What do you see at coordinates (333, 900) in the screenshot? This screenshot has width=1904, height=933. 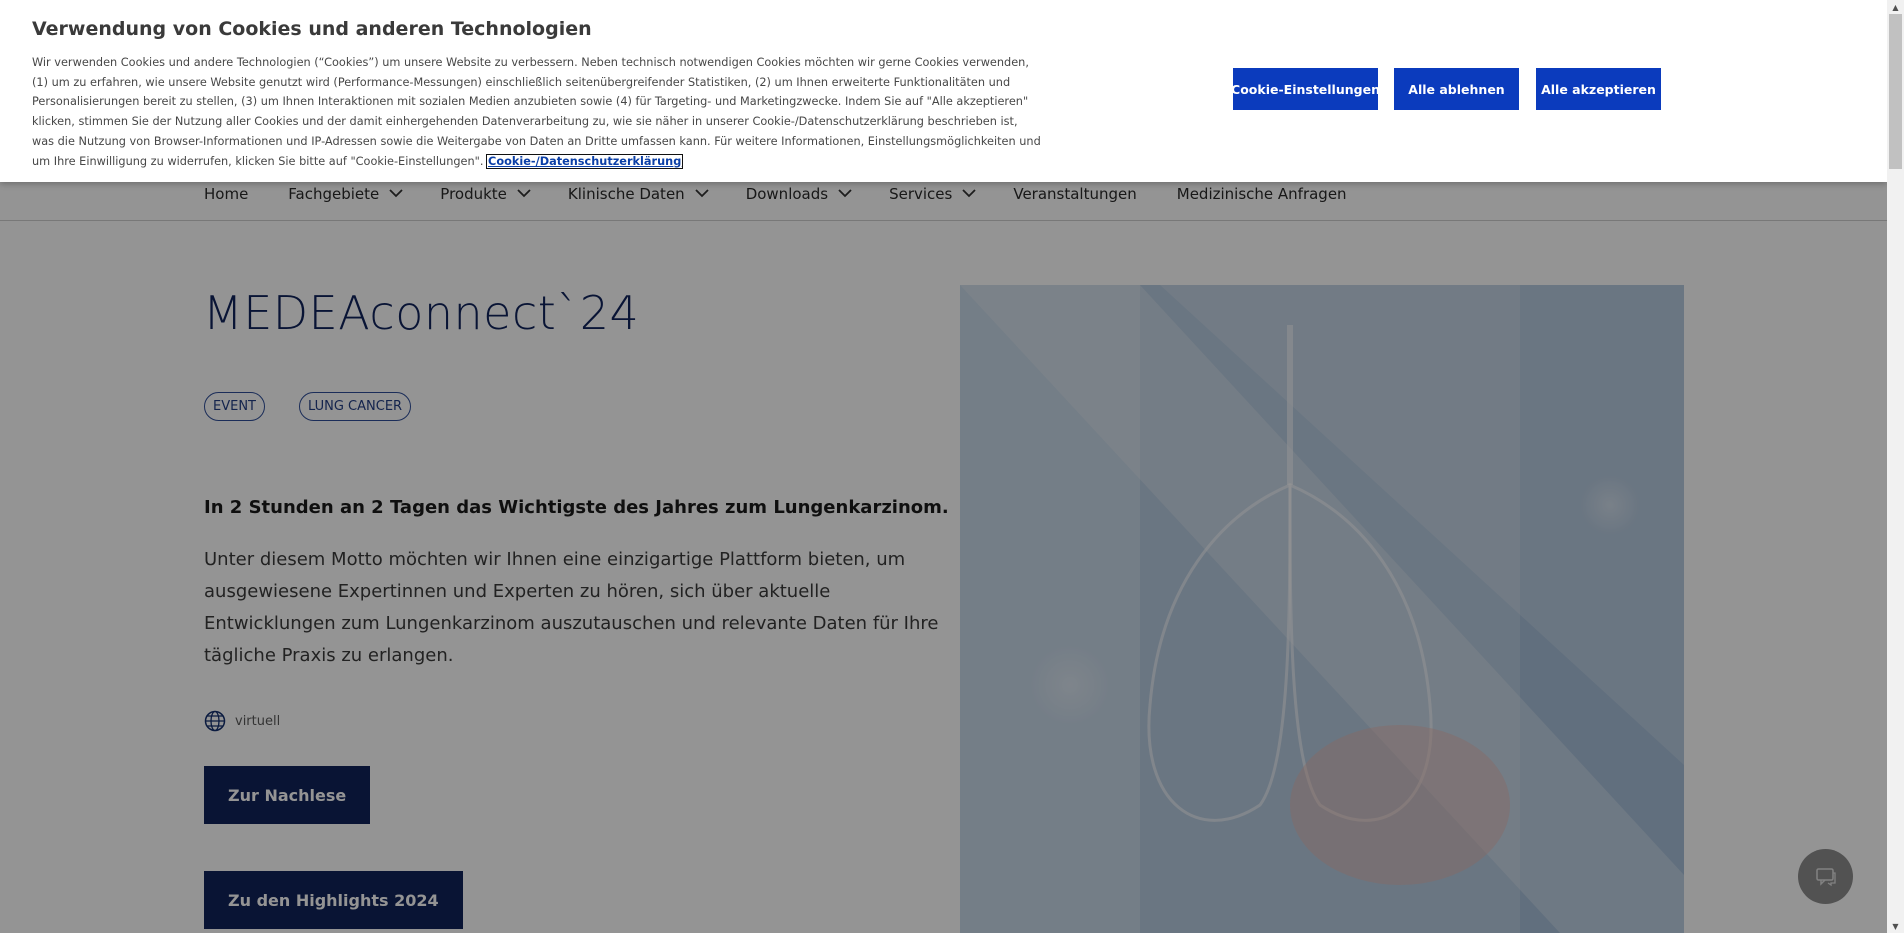 I see `highlights-button: Zu den Highlights 2024` at bounding box center [333, 900].